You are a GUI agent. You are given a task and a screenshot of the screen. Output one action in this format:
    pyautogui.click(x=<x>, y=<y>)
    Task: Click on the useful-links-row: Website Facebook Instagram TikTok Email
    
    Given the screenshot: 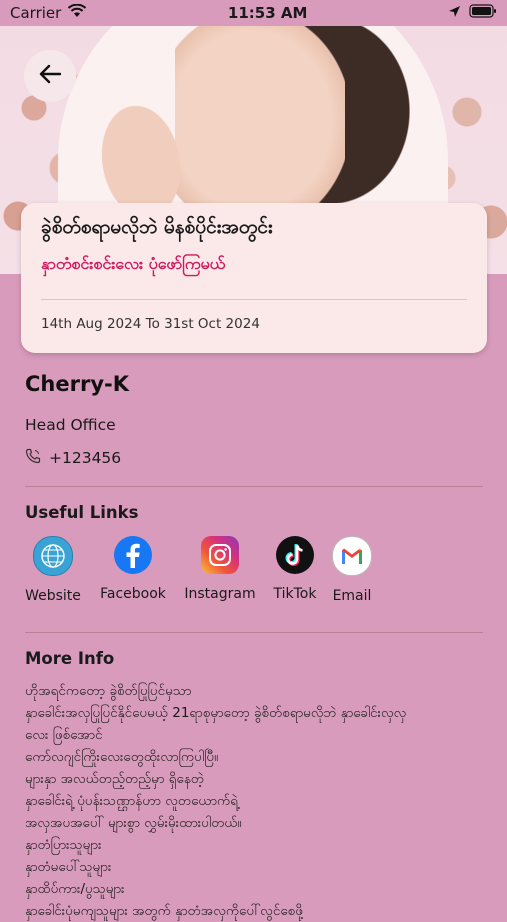 What is the action you would take?
    pyautogui.click(x=254, y=576)
    